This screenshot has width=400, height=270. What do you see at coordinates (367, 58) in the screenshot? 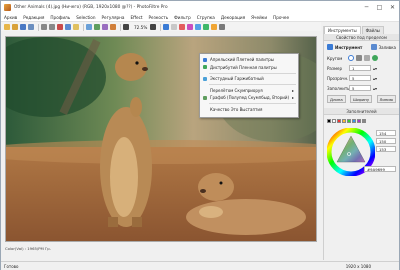
I see `pen-shape-icon` at bounding box center [367, 58].